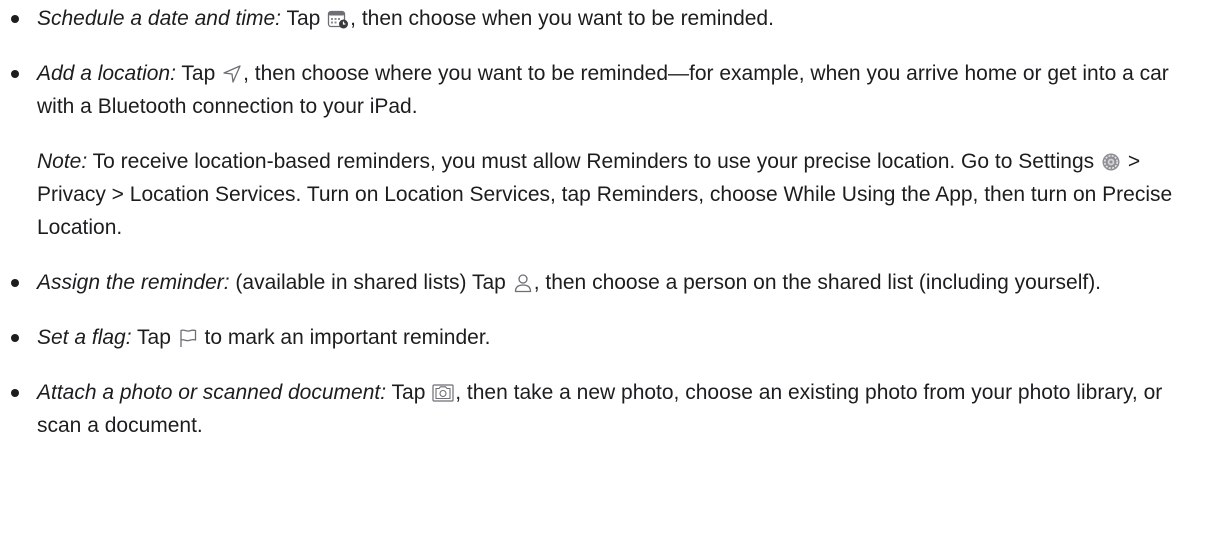 The width and height of the screenshot is (1207, 540). I want to click on location-arrow-icon, so click(232, 74).